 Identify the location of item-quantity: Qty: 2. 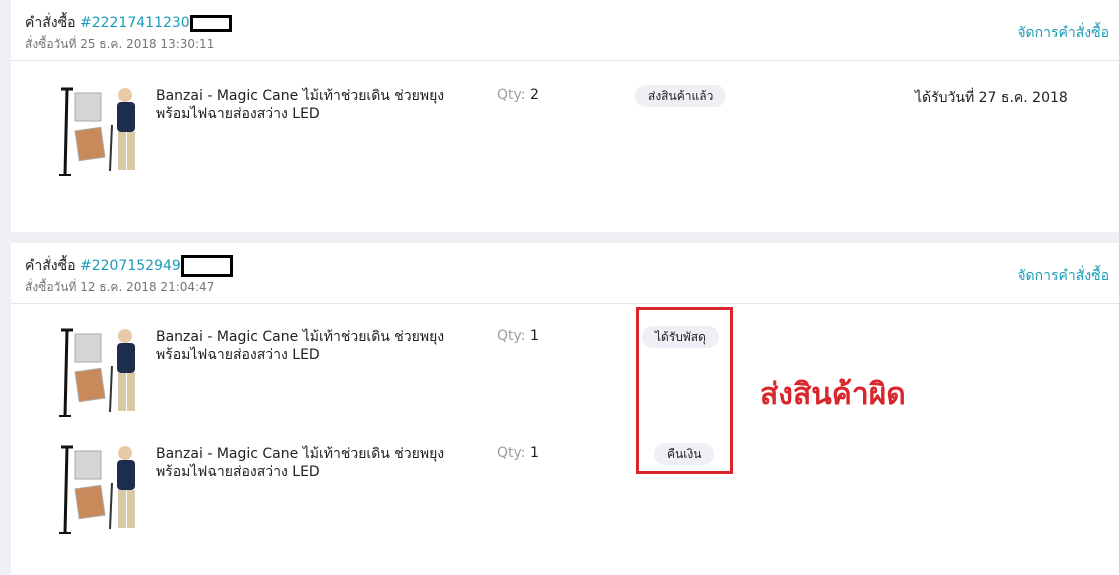
(518, 95).